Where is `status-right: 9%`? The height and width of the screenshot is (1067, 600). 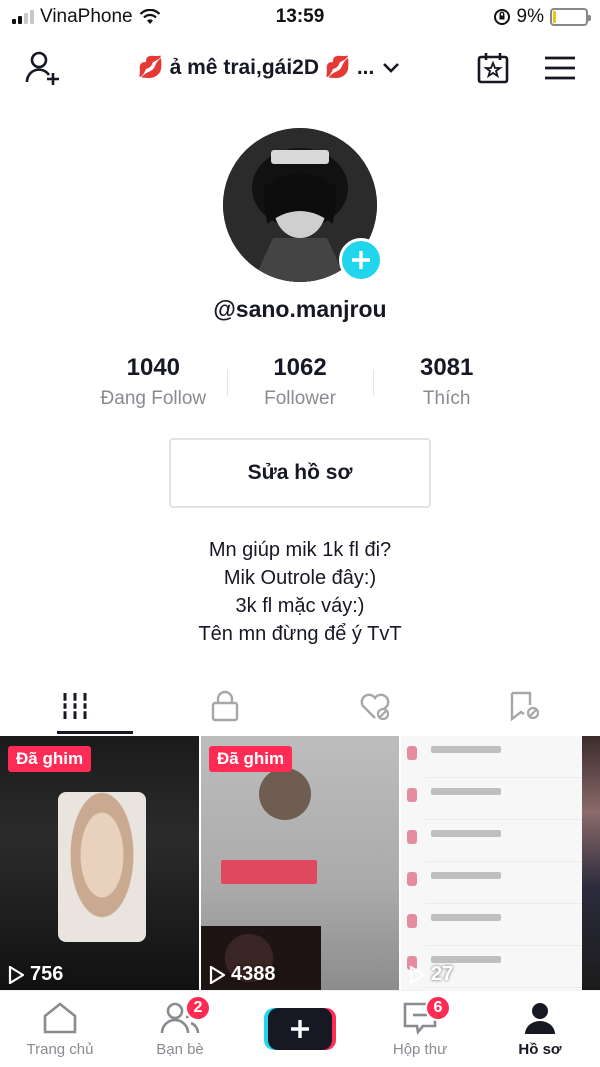
status-right: 9% is located at coordinates (542, 17).